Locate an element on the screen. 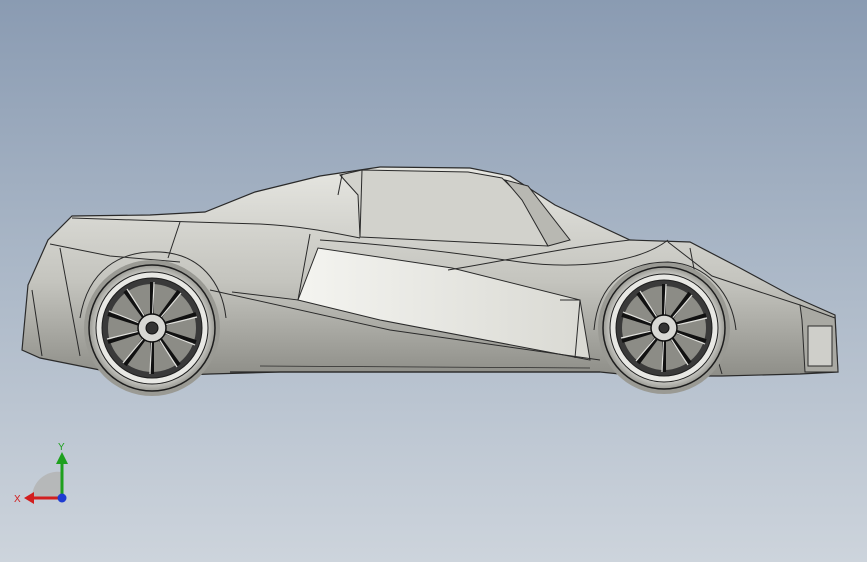  z-axis-icon is located at coordinates (62, 498).